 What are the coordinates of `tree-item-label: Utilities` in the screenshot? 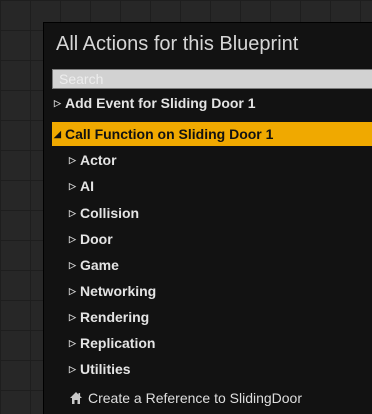 It's located at (105, 369).